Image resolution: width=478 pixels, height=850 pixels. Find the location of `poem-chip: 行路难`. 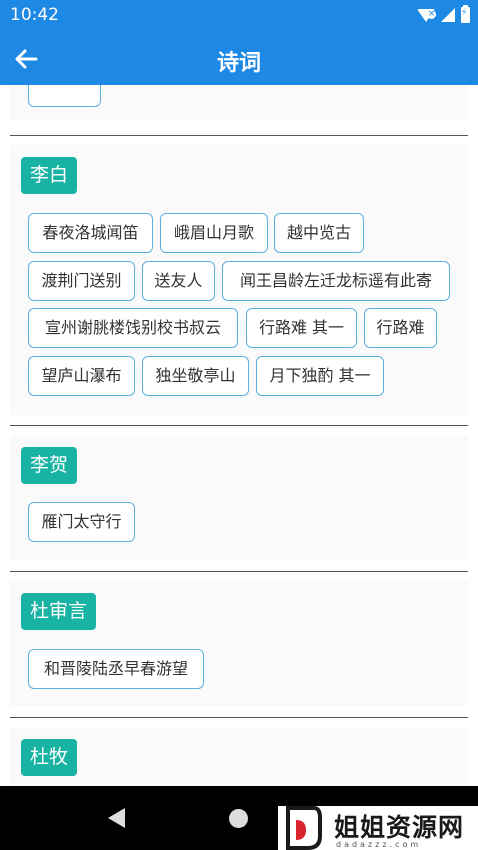

poem-chip: 行路难 is located at coordinates (400, 328).